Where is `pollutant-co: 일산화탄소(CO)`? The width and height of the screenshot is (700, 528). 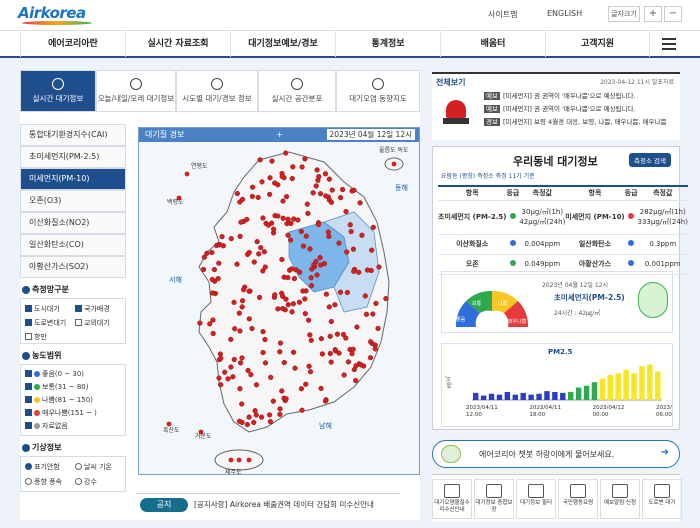
pollutant-co: 일산화탄소(CO) is located at coordinates (73, 245).